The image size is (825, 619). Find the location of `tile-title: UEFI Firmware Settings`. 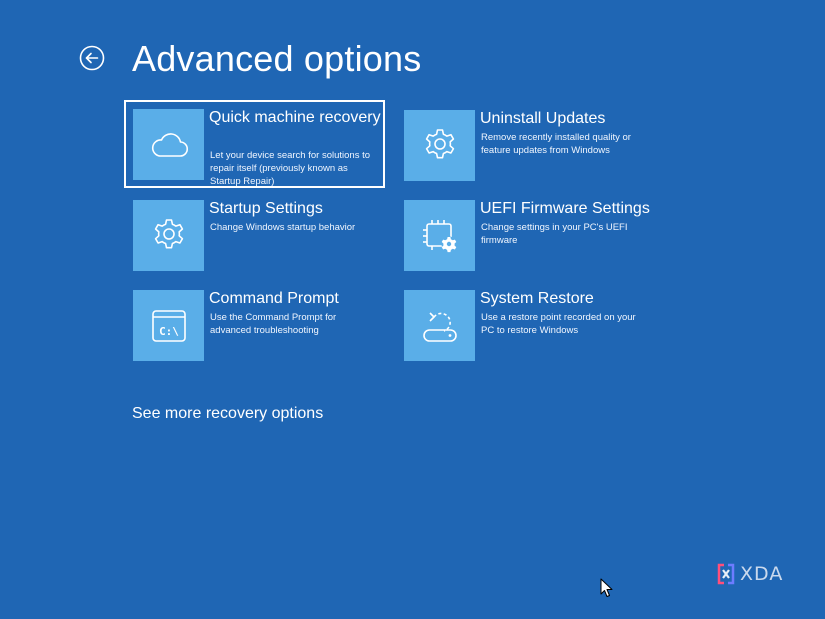

tile-title: UEFI Firmware Settings is located at coordinates (565, 208).